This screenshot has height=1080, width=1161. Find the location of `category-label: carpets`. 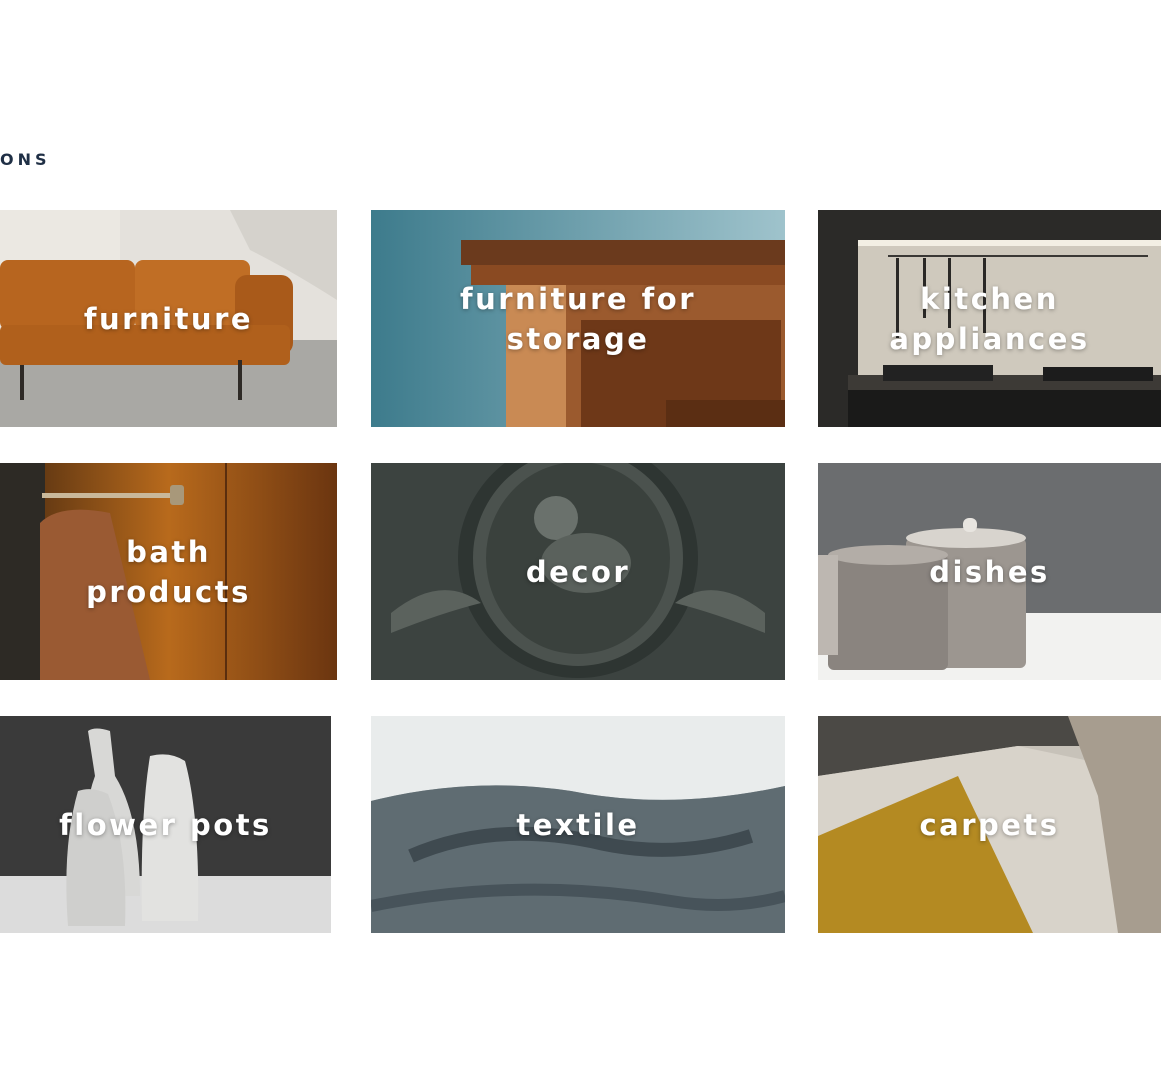

category-label: carpets is located at coordinates (989, 824).